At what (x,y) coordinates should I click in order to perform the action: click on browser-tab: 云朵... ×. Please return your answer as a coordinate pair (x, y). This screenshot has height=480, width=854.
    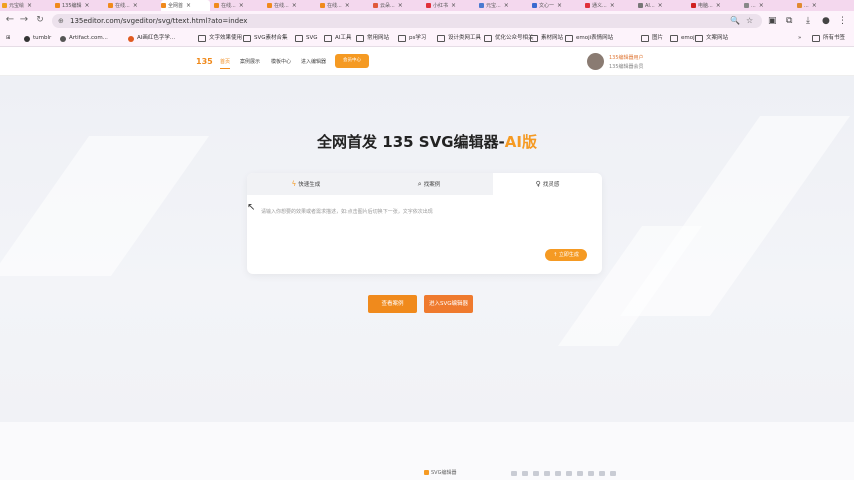
    Looking at the image, I should click on (397, 5).